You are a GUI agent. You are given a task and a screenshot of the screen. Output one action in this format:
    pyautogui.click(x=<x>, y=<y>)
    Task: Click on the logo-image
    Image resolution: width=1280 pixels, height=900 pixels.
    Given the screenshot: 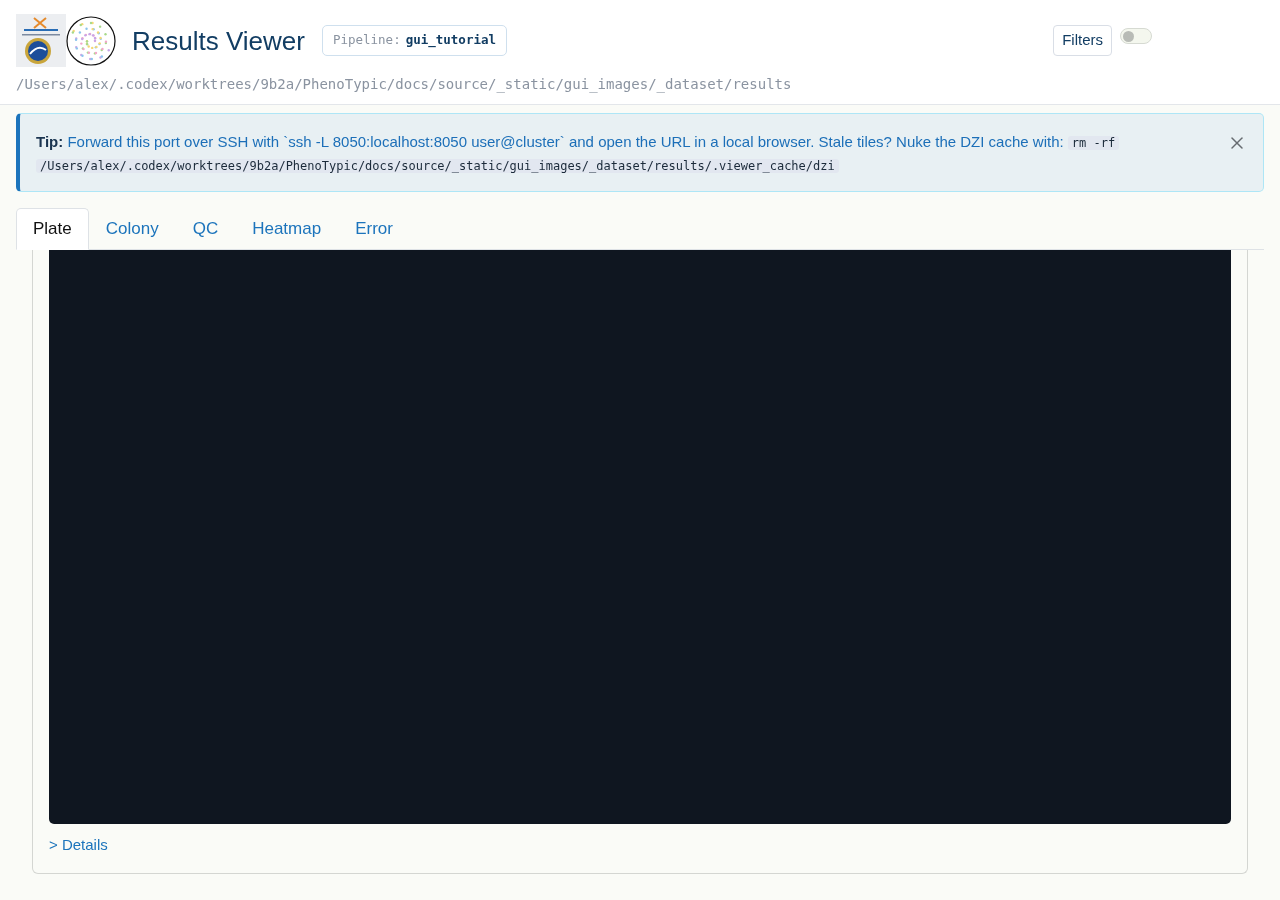 What is the action you would take?
    pyautogui.click(x=41, y=40)
    